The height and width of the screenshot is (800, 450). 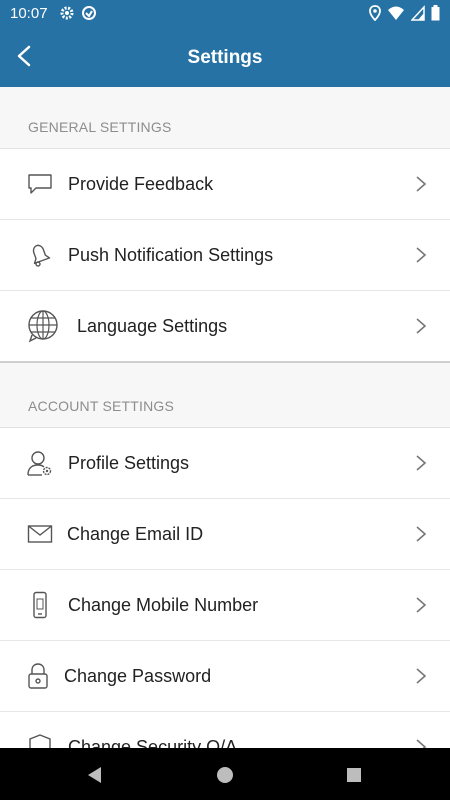 I want to click on settings-item-label: Change Mobile Number, so click(x=163, y=604).